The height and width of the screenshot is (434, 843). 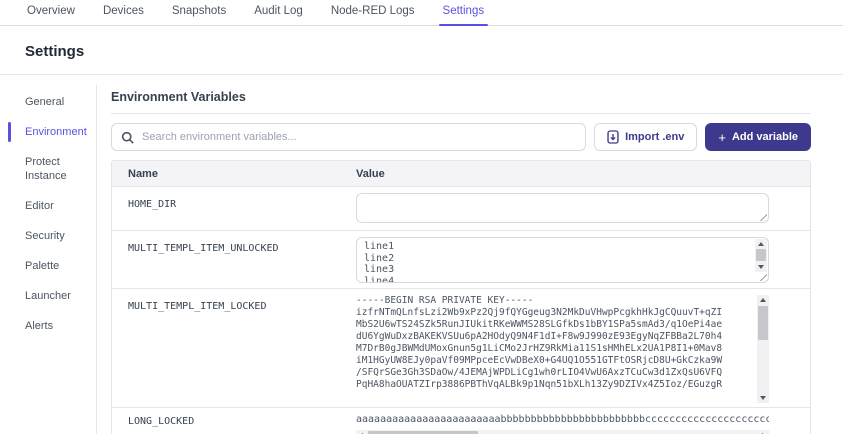 I want to click on add-variable-button: + Add variable, so click(x=758, y=137).